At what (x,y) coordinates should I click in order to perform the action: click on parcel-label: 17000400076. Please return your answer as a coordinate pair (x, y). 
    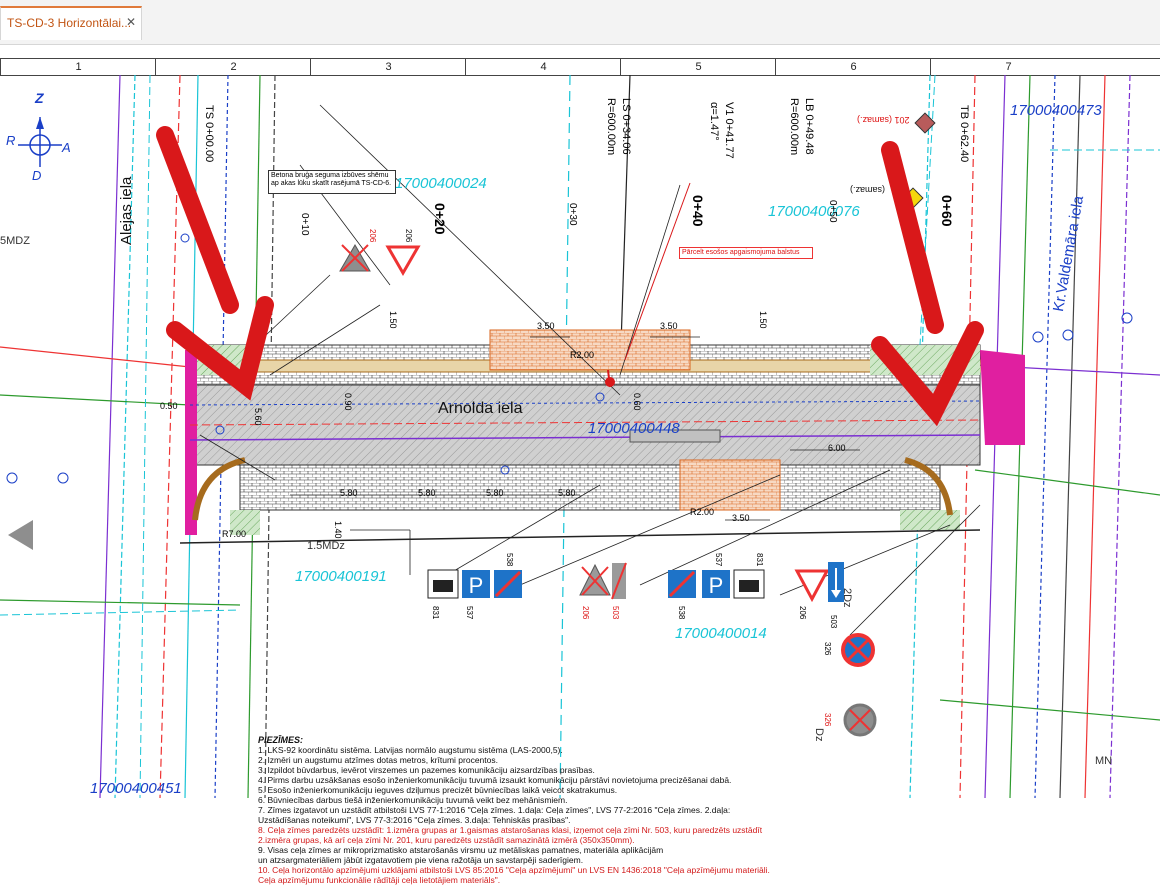
    Looking at the image, I should click on (814, 211).